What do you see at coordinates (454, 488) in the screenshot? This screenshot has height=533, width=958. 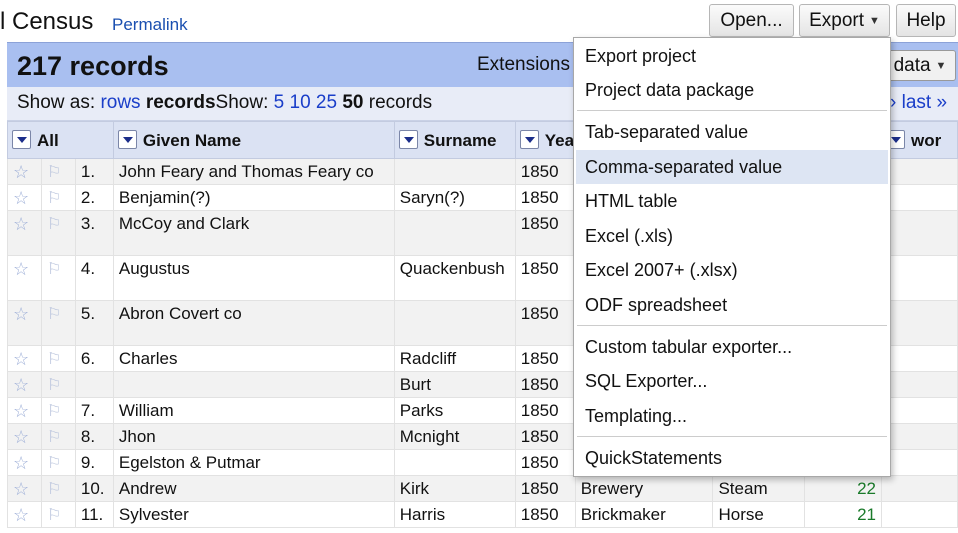 I see `cell-surname: Kirk` at bounding box center [454, 488].